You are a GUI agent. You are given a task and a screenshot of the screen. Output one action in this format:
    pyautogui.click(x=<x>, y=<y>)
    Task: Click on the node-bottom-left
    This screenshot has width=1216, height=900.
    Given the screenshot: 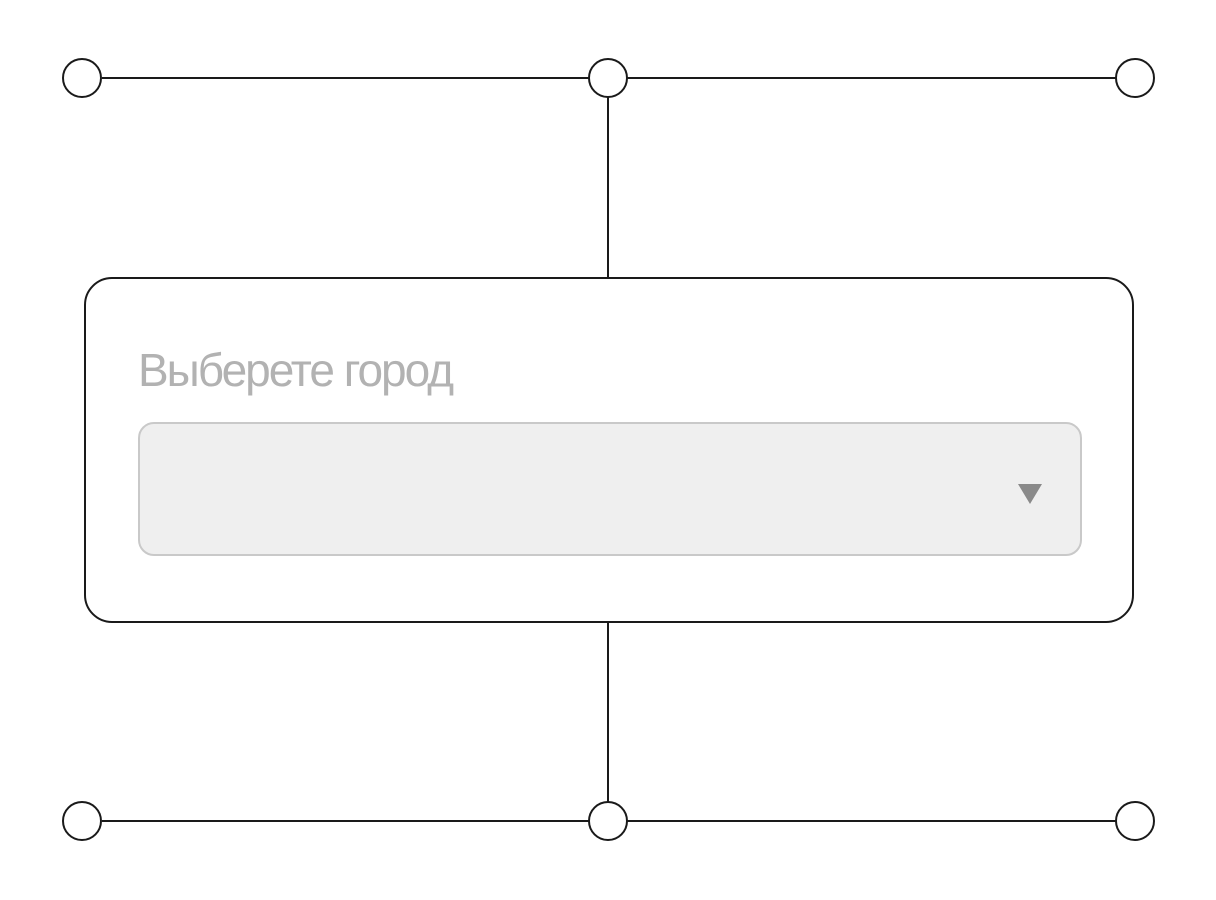 What is the action you would take?
    pyautogui.click(x=82, y=821)
    